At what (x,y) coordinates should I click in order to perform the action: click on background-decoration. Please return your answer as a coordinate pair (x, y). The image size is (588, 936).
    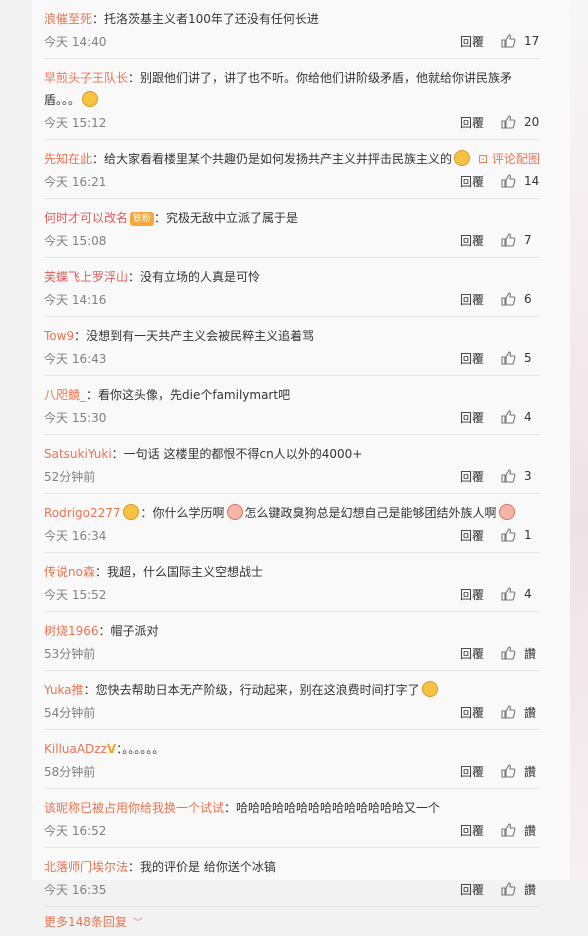
    Looking at the image, I should click on (579, 440).